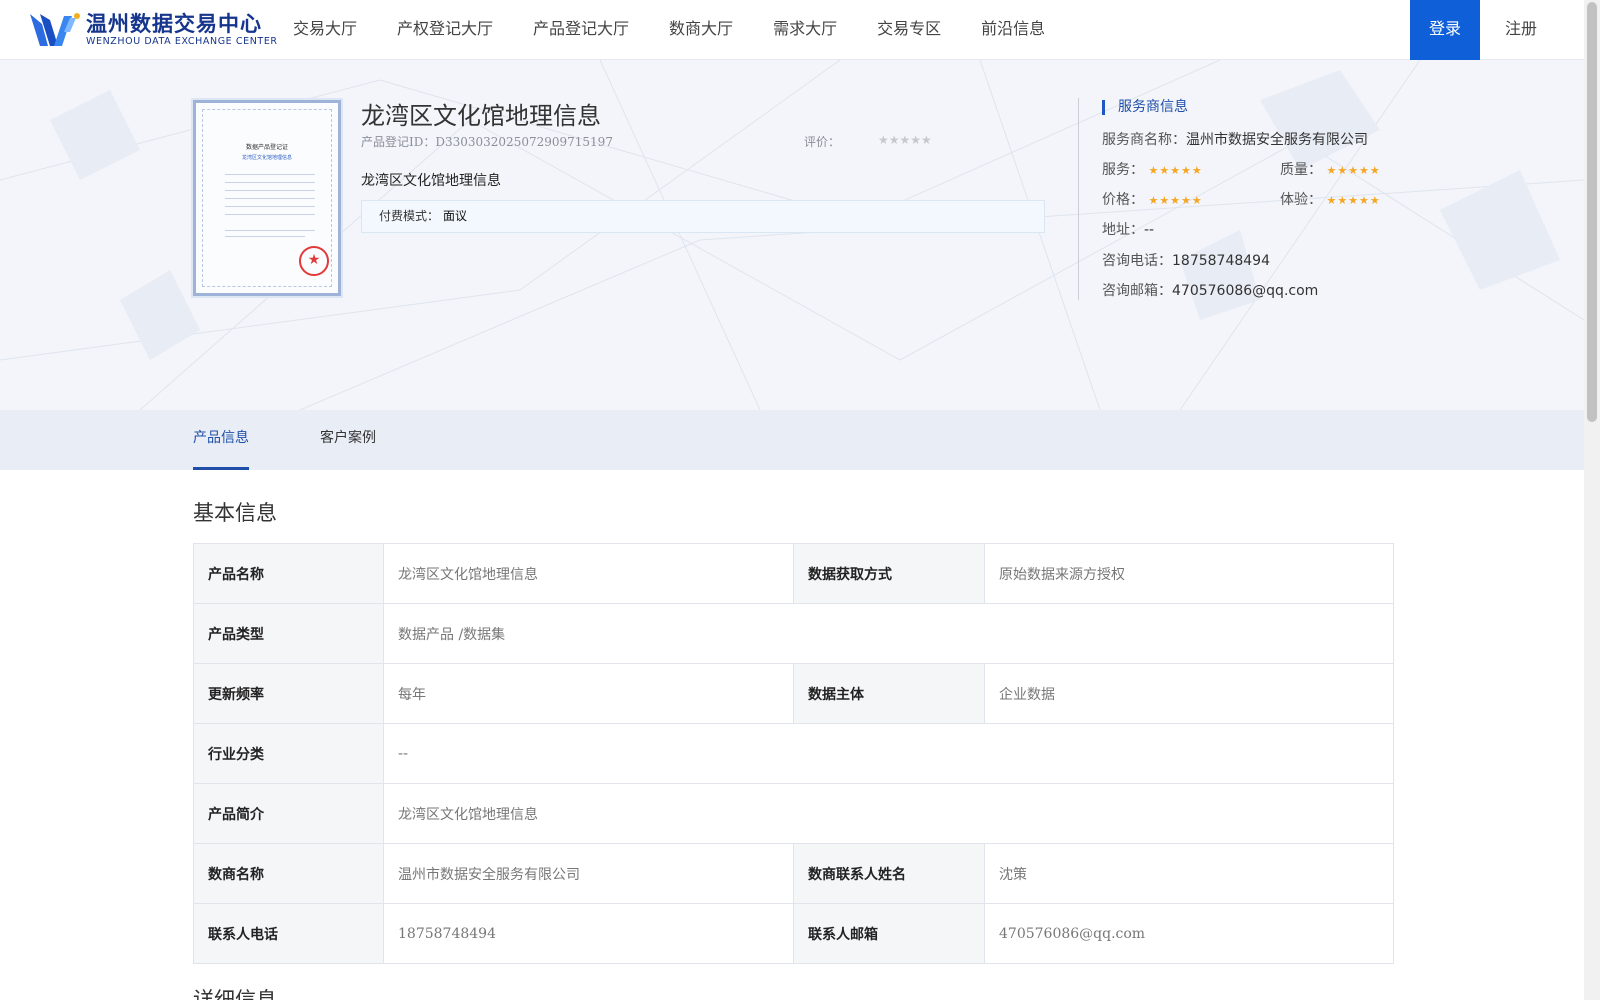  Describe the element at coordinates (314, 261) in the screenshot. I see `certificate-seal-icon: ★` at that location.